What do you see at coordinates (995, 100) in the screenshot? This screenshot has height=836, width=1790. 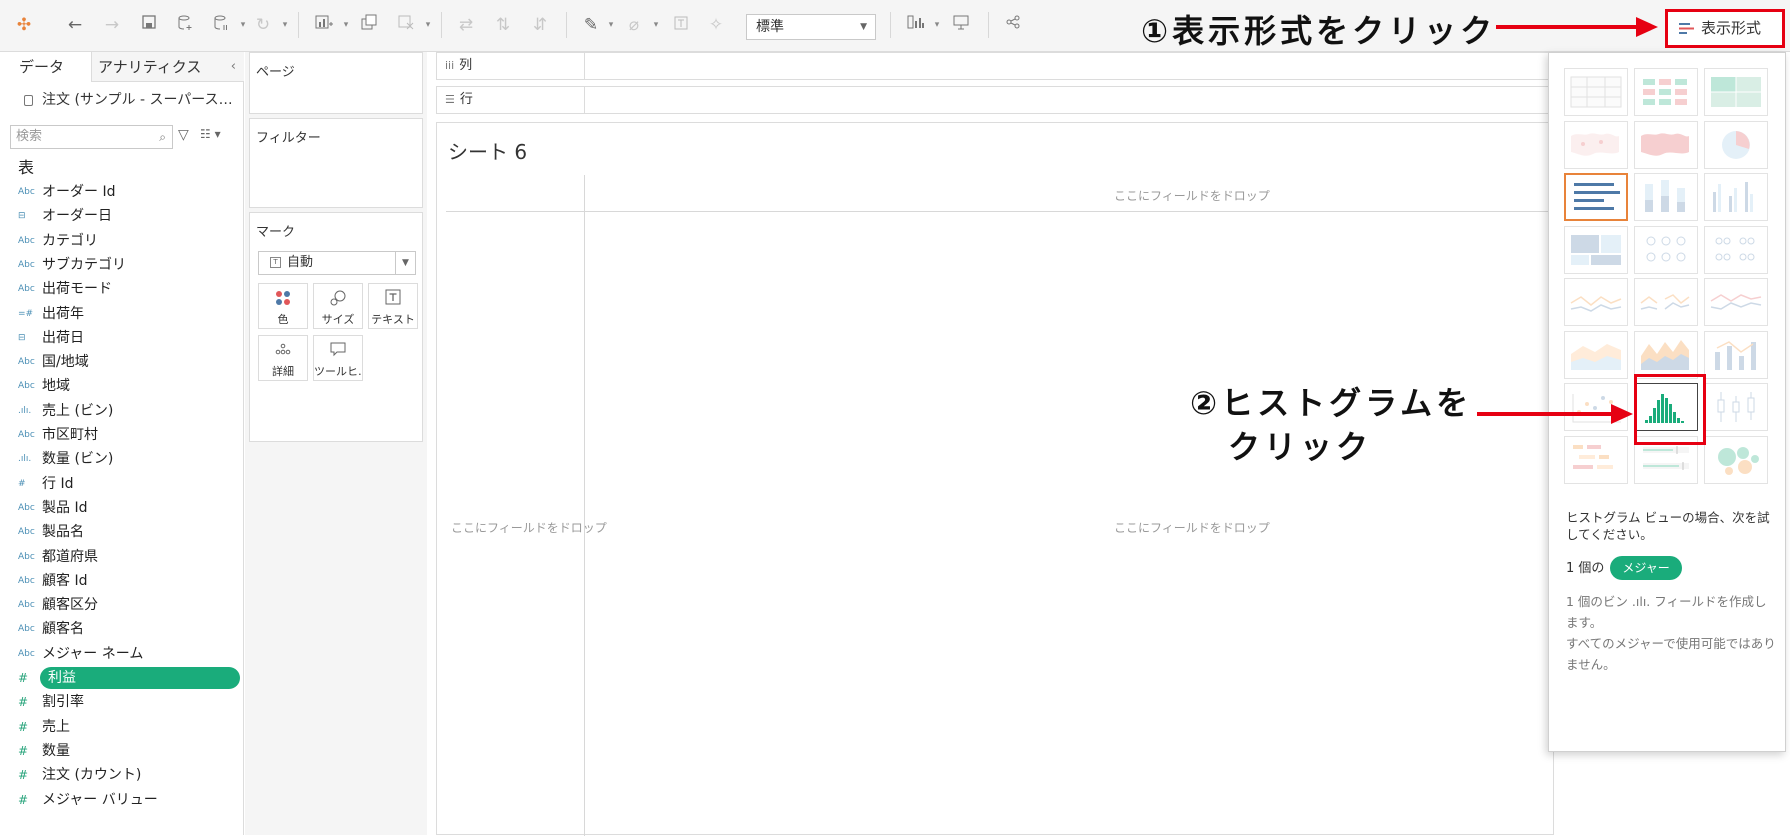 I see `rows-shelf: ☰ 行` at bounding box center [995, 100].